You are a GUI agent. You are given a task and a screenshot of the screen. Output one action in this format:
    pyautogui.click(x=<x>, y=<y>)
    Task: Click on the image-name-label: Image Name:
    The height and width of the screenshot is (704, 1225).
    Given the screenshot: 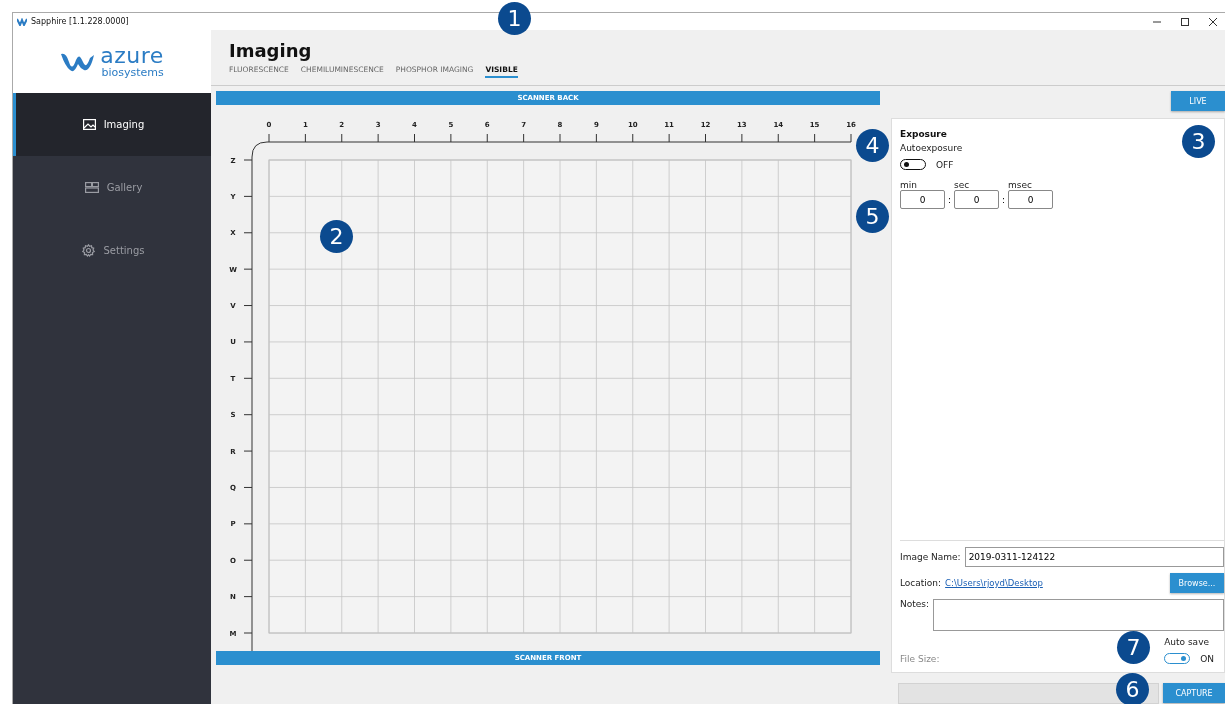 What is the action you would take?
    pyautogui.click(x=930, y=557)
    